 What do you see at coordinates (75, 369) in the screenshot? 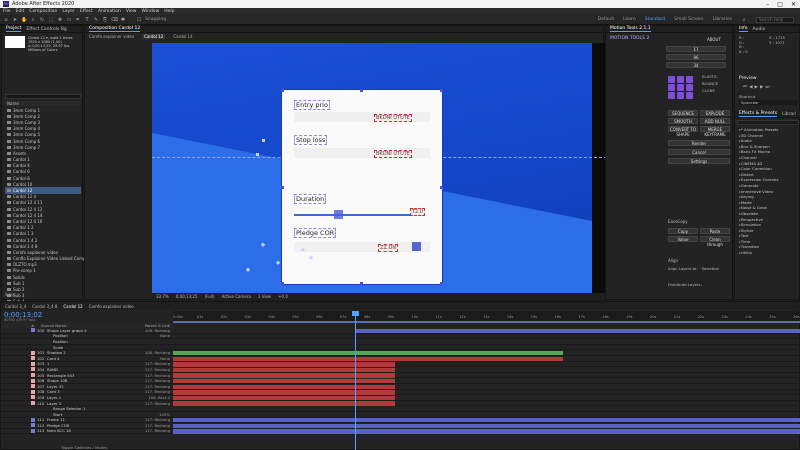
I see `layer-name: RAND` at bounding box center [75, 369].